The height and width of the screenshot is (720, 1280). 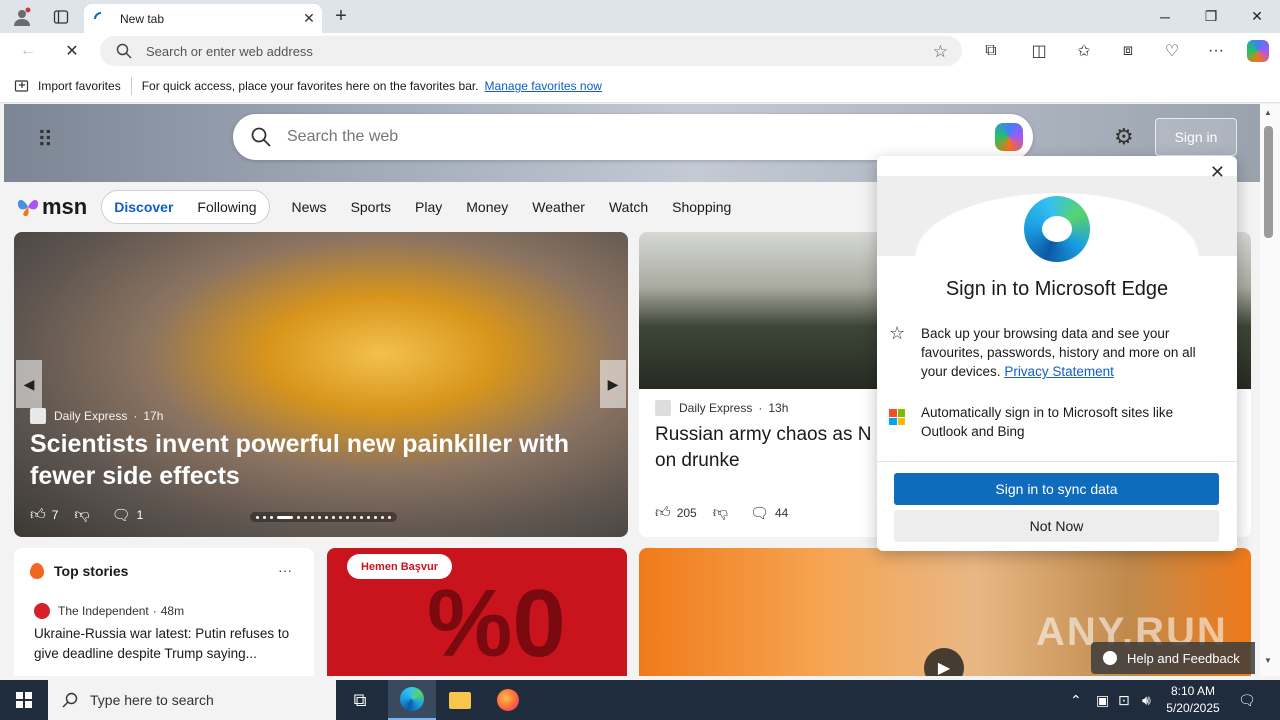 What do you see at coordinates (371, 207) in the screenshot?
I see `nav-sports: Sports` at bounding box center [371, 207].